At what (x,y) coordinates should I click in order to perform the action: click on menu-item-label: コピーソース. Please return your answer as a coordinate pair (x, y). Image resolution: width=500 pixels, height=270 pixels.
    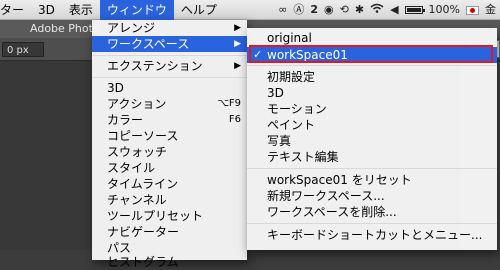
    Looking at the image, I should click on (143, 136).